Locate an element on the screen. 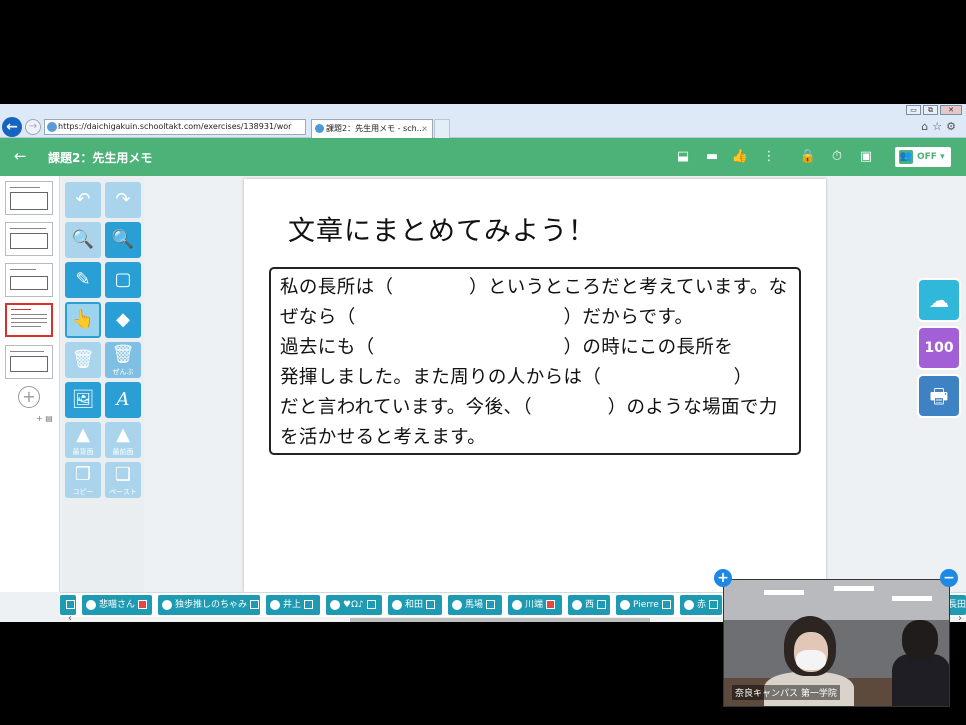  bring-to-front-button: ▲ 最前面 is located at coordinates (123, 440).